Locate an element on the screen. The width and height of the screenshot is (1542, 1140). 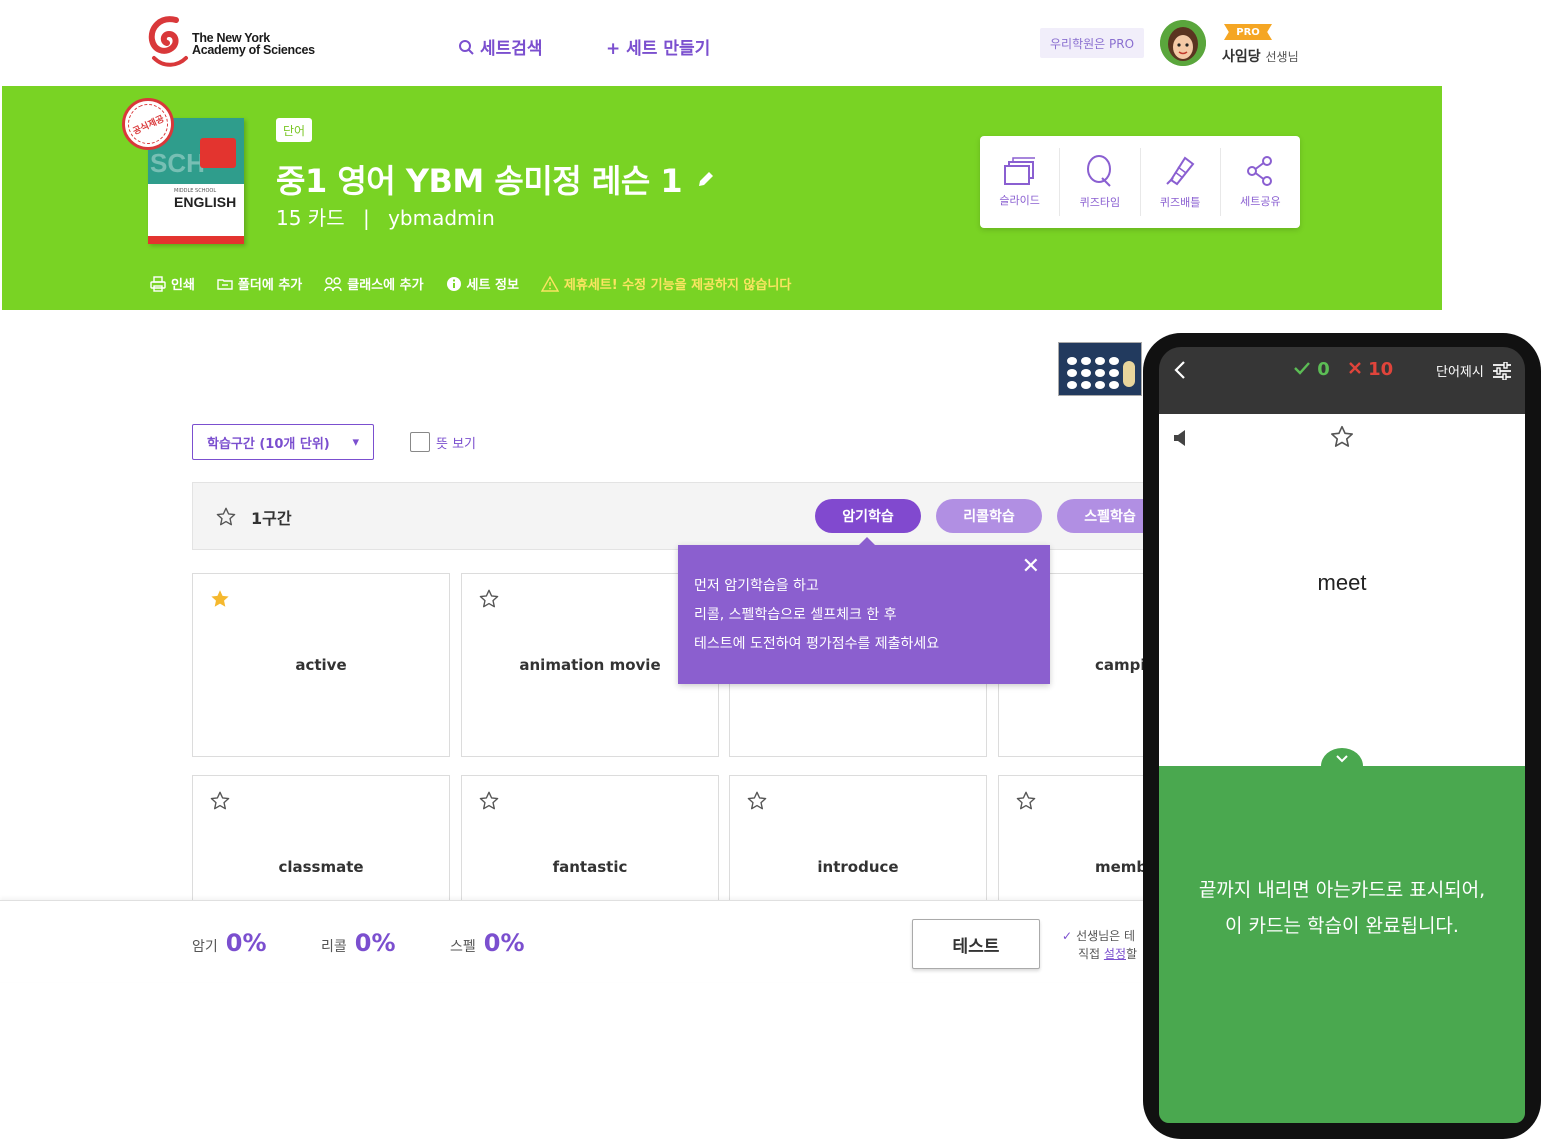
sliders-icon is located at coordinates (1501, 370).